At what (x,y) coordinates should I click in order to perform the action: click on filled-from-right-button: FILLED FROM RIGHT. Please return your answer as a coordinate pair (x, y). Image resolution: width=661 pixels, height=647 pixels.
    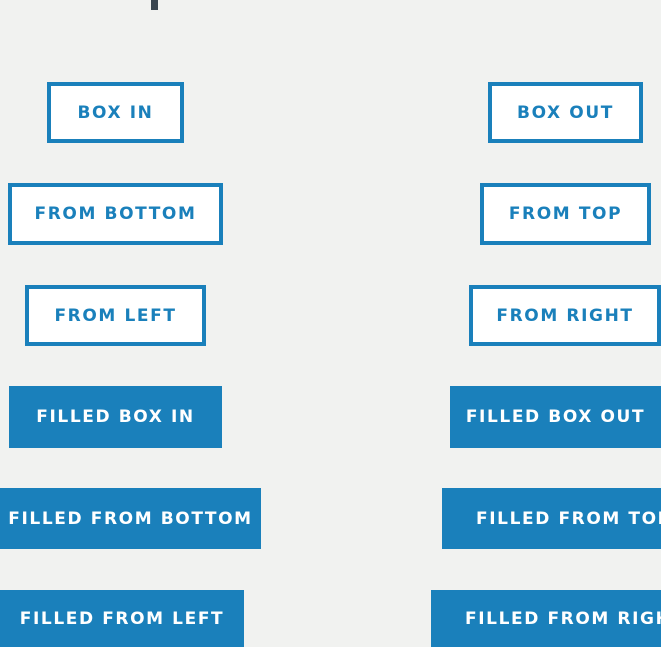
    Looking at the image, I should click on (546, 618).